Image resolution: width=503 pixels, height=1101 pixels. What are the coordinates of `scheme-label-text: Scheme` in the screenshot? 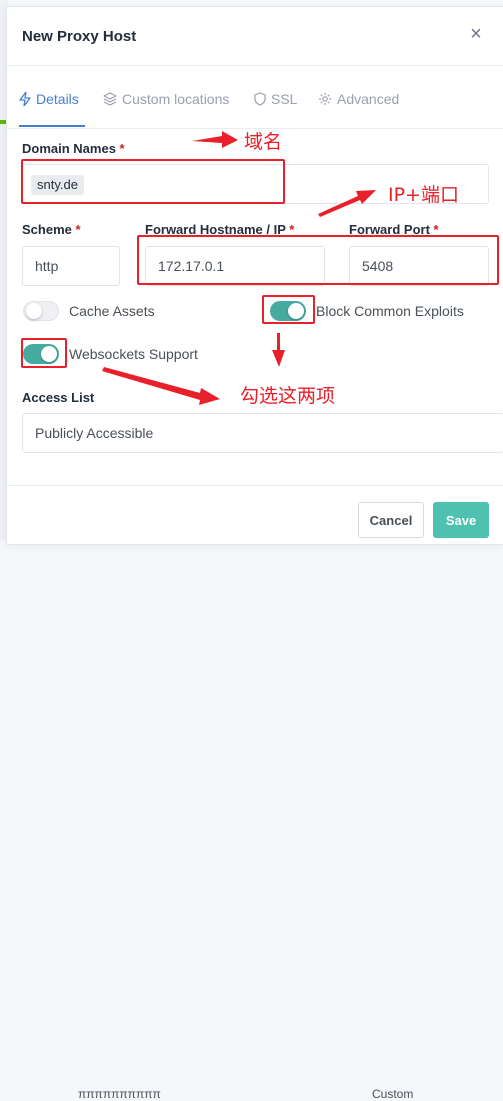 It's located at (47, 229).